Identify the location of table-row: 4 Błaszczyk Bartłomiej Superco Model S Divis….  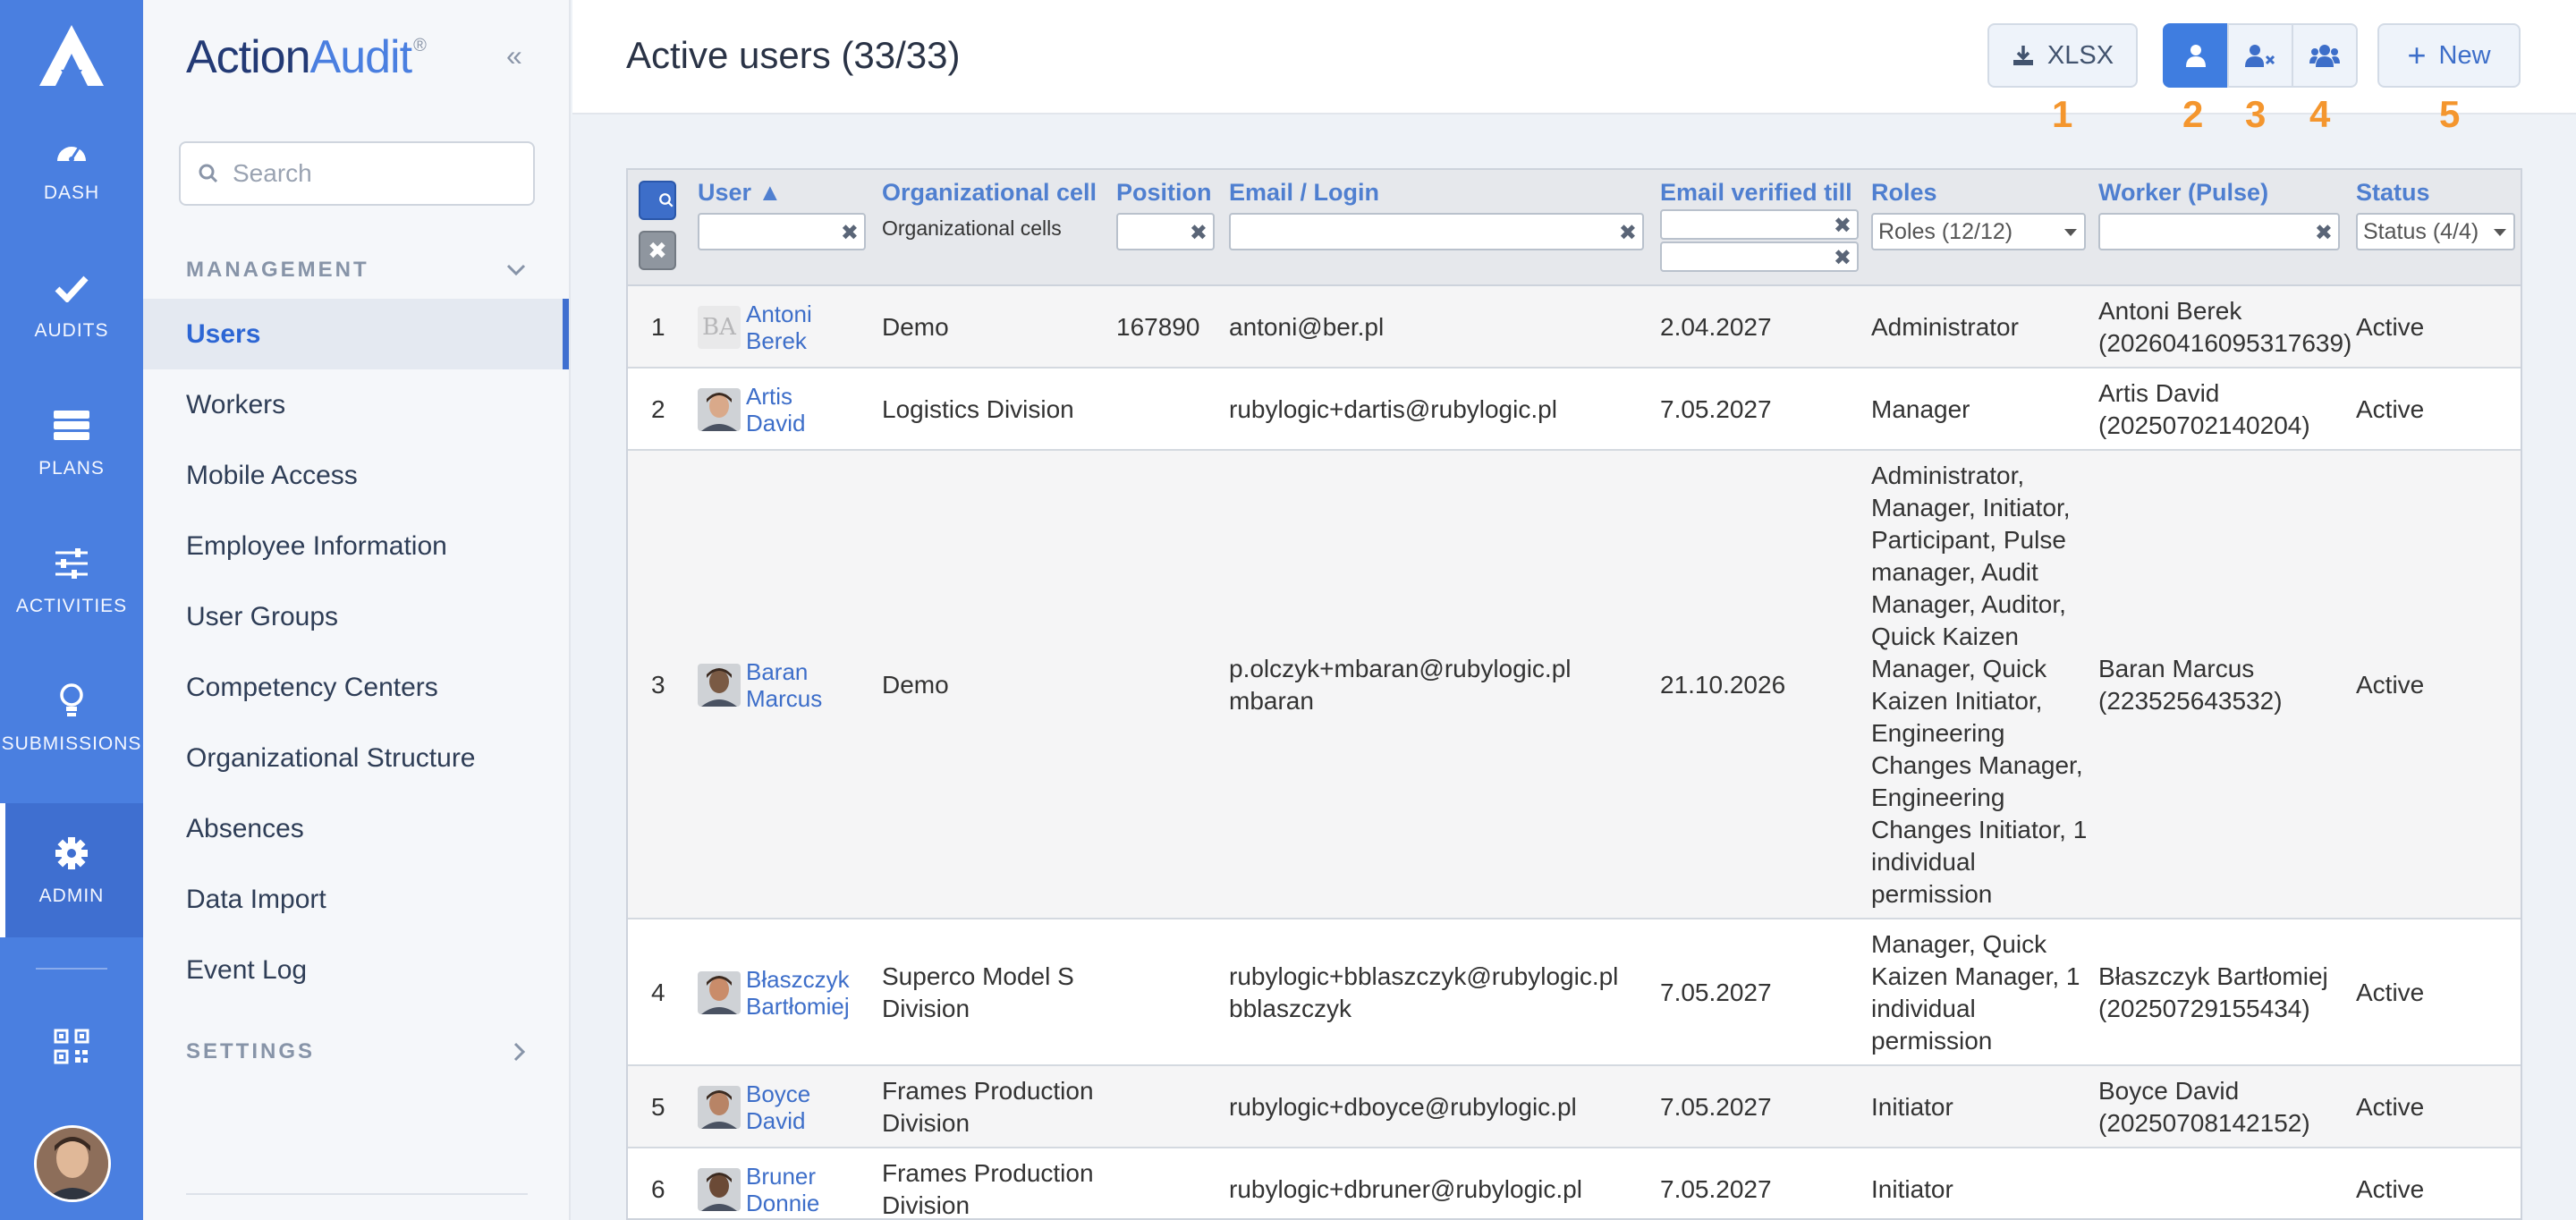
(1574, 992).